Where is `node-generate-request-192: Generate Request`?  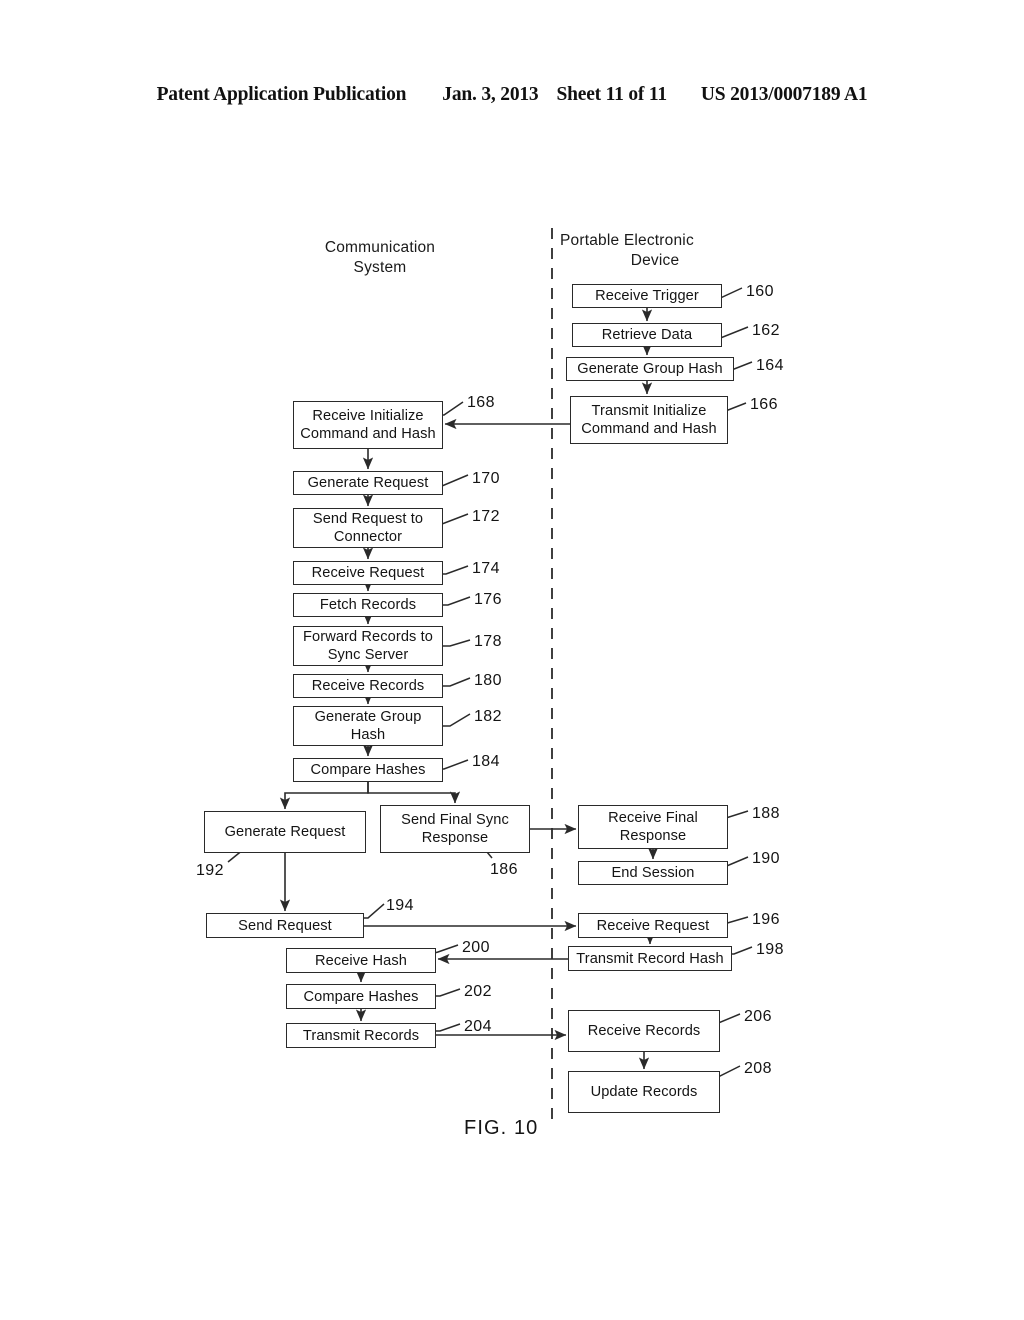
node-generate-request-192: Generate Request is located at coordinates (285, 832).